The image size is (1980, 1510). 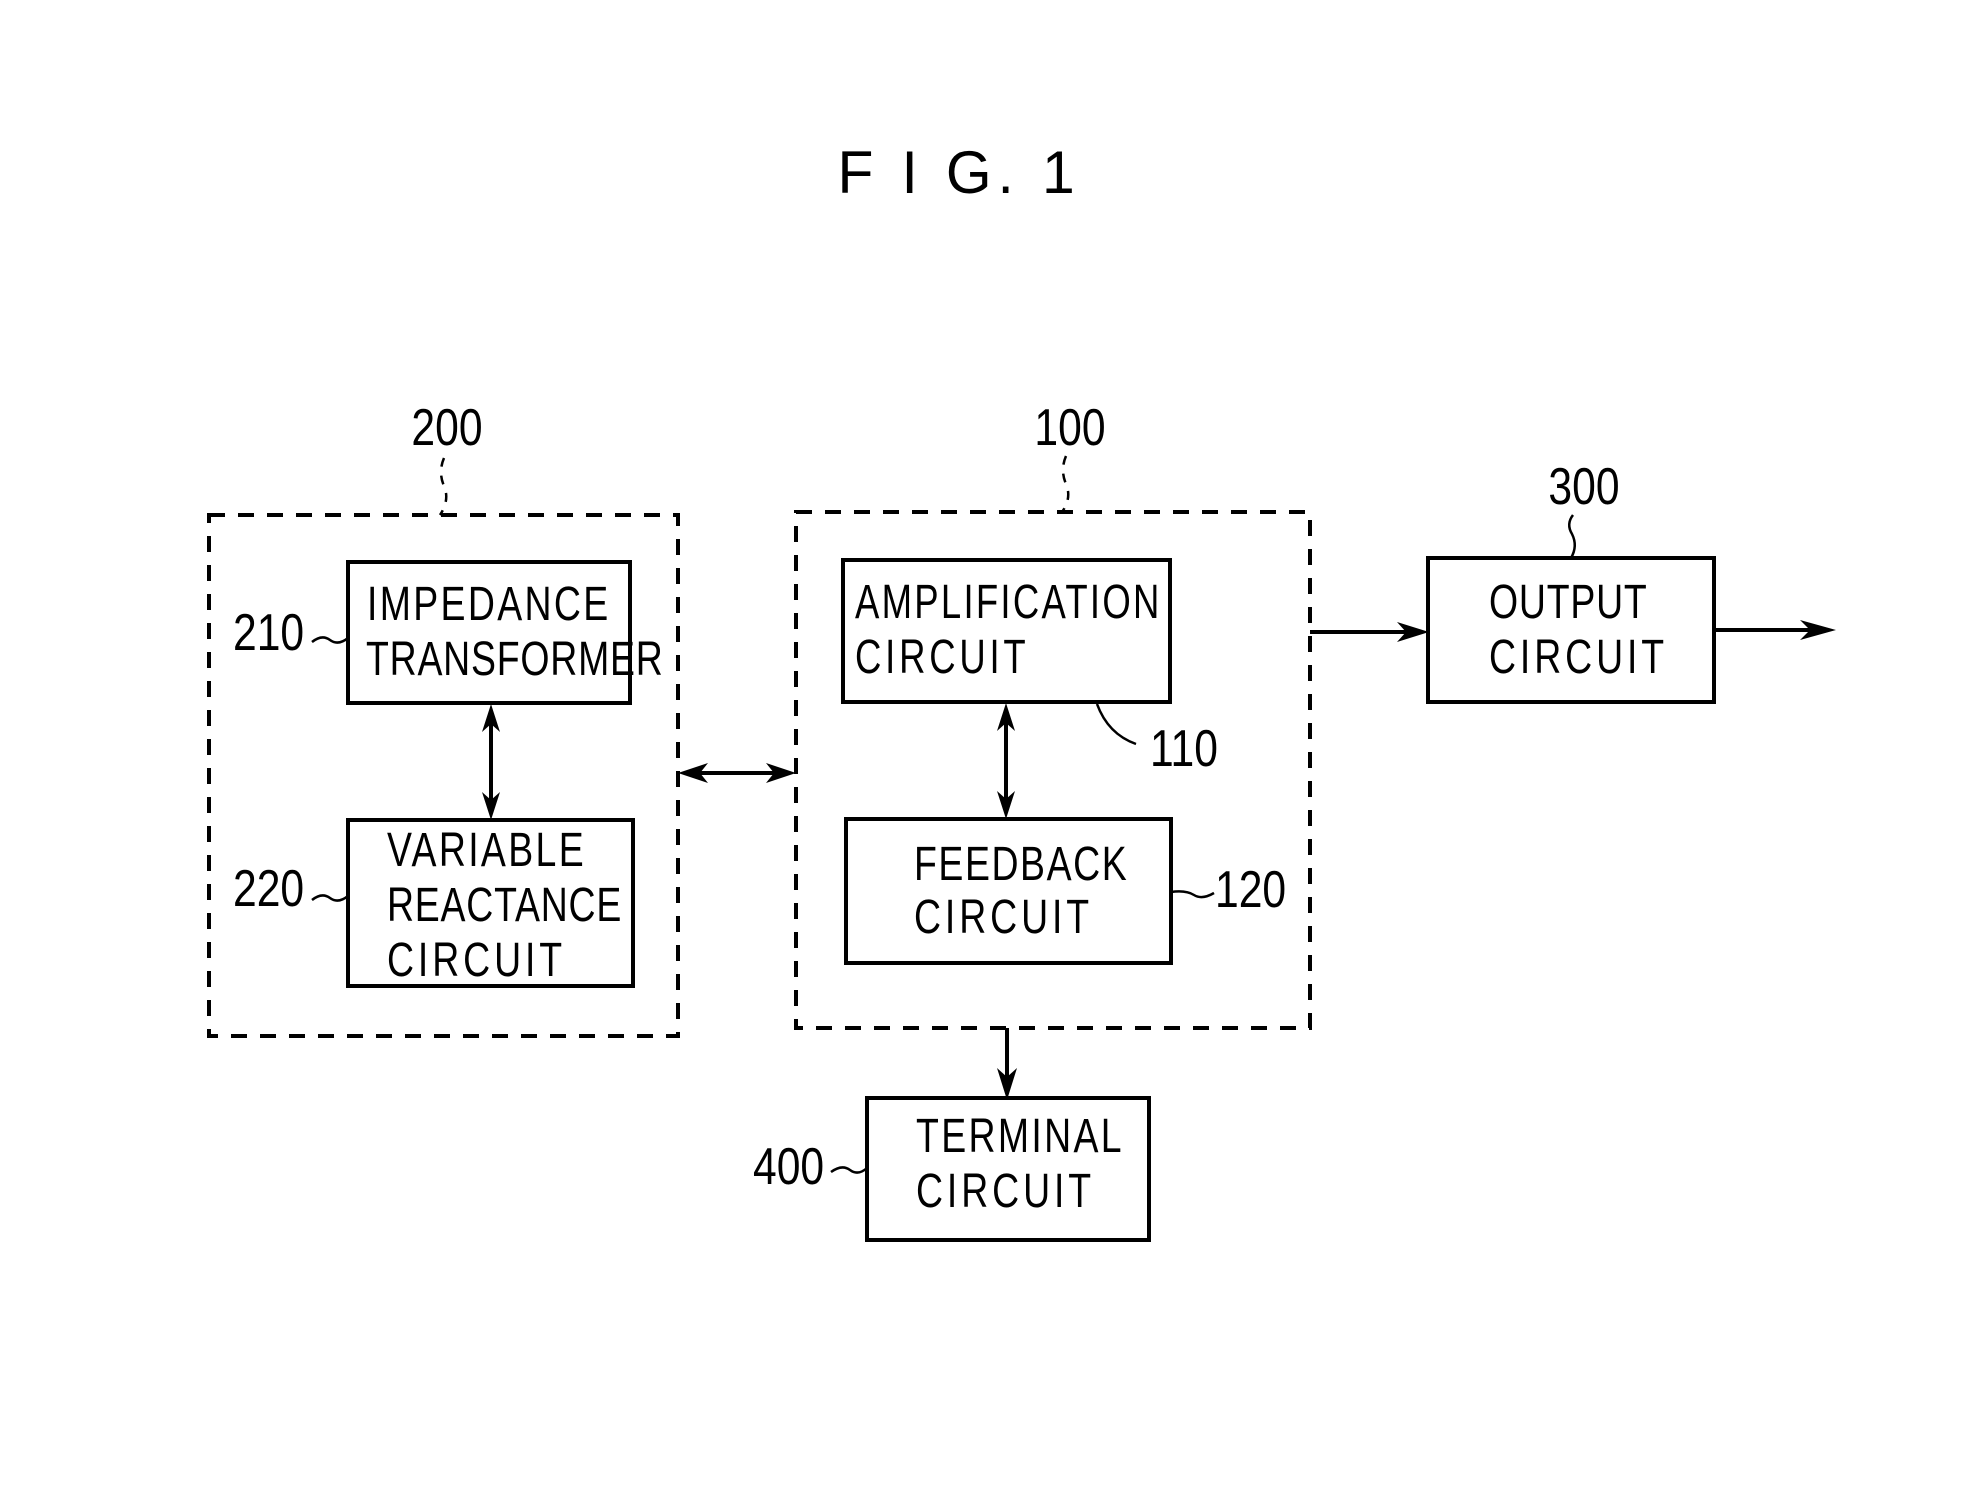 What do you see at coordinates (330, 640) in the screenshot?
I see `impedance-transformer-leader` at bounding box center [330, 640].